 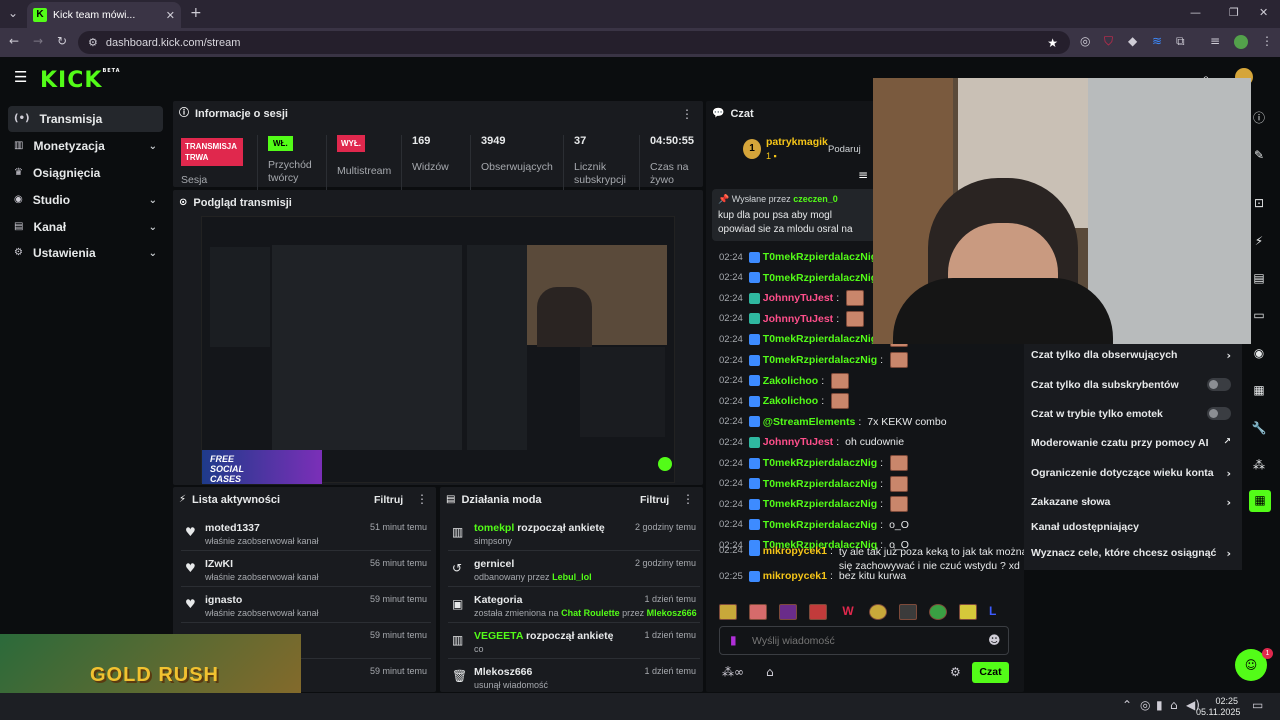 What do you see at coordinates (85, 200) in the screenshot?
I see `sidebar-item-studio: ◉ Studio ⌄` at bounding box center [85, 200].